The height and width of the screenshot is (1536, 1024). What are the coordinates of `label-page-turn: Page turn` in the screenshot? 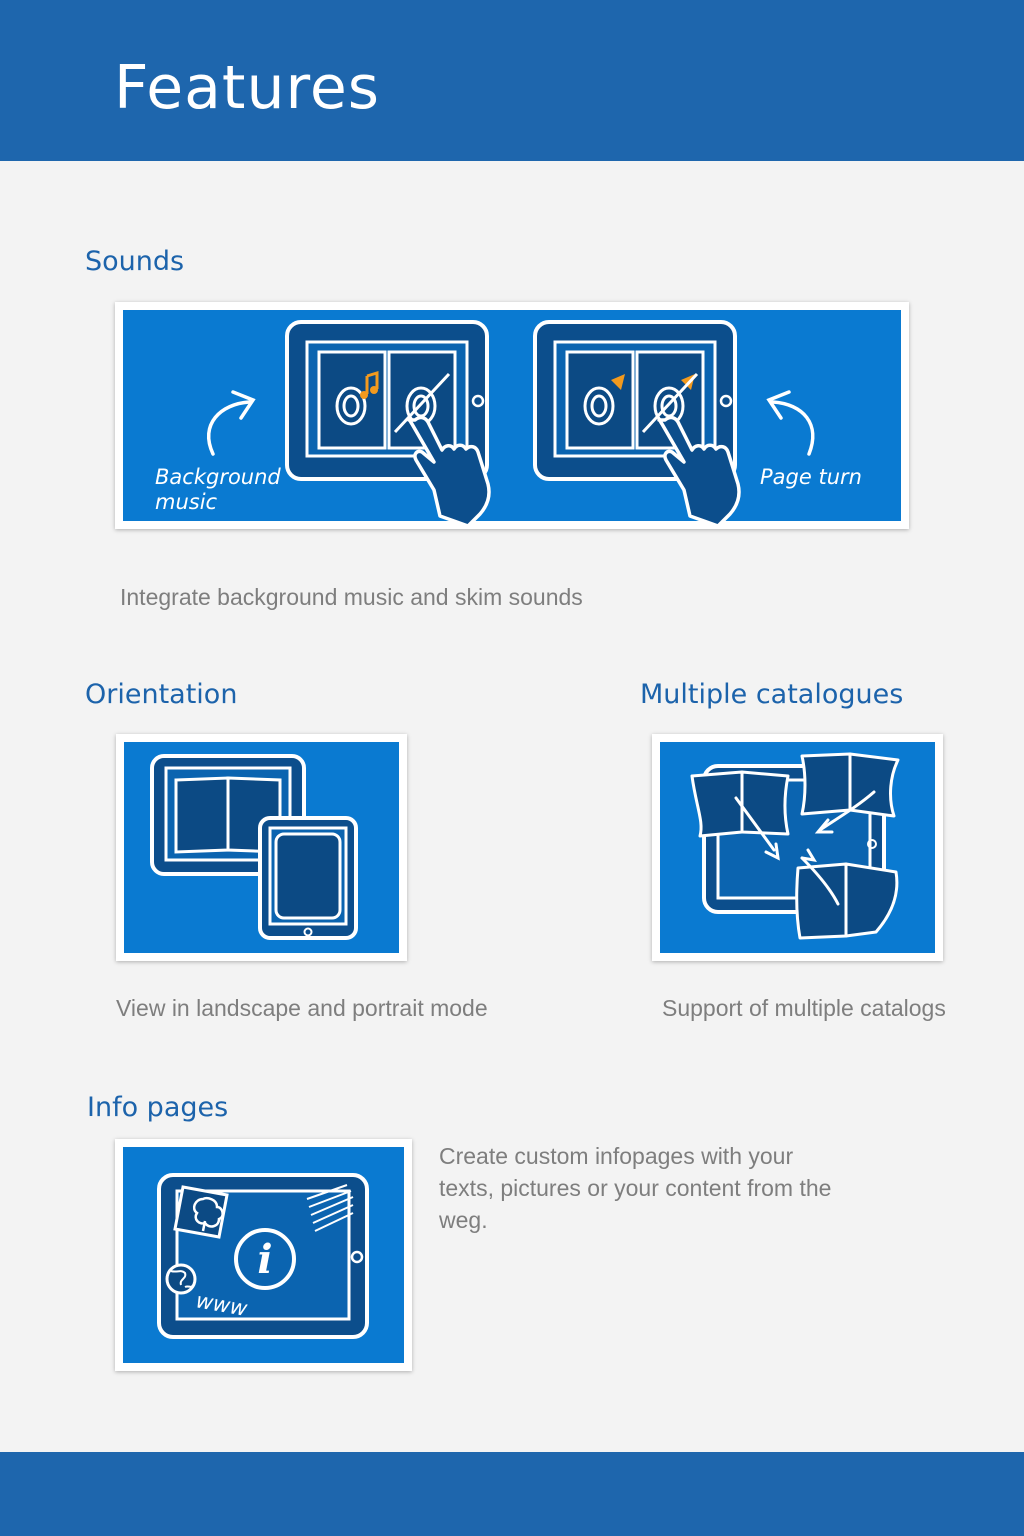 It's located at (811, 477).